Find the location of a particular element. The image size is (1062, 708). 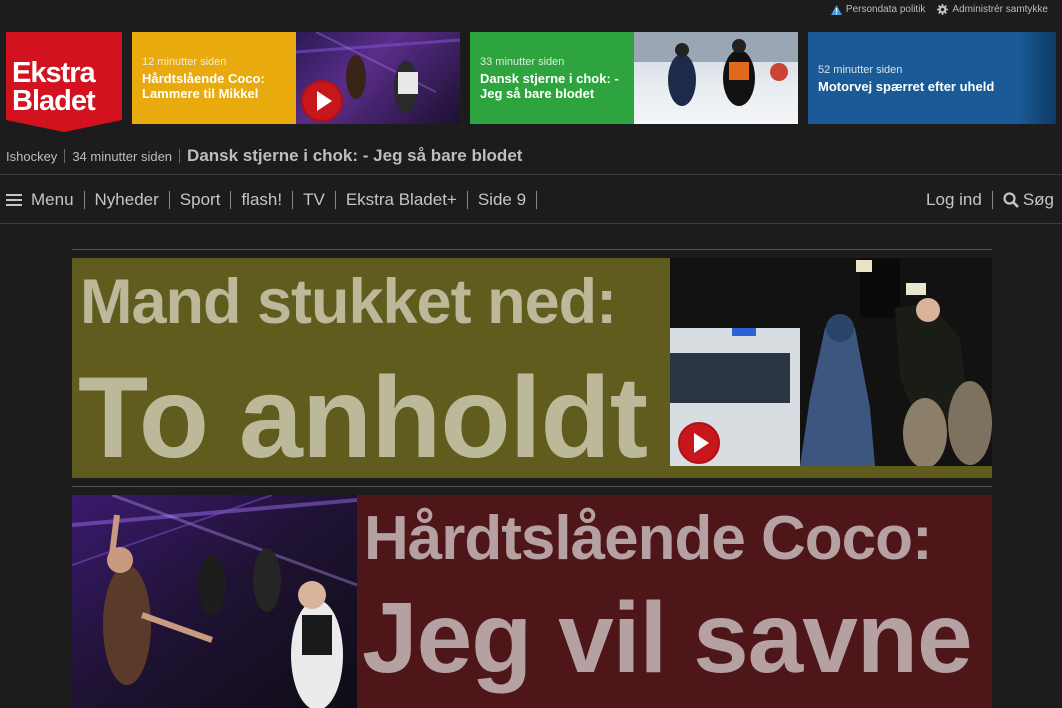

hamburger-icon is located at coordinates (14, 200).